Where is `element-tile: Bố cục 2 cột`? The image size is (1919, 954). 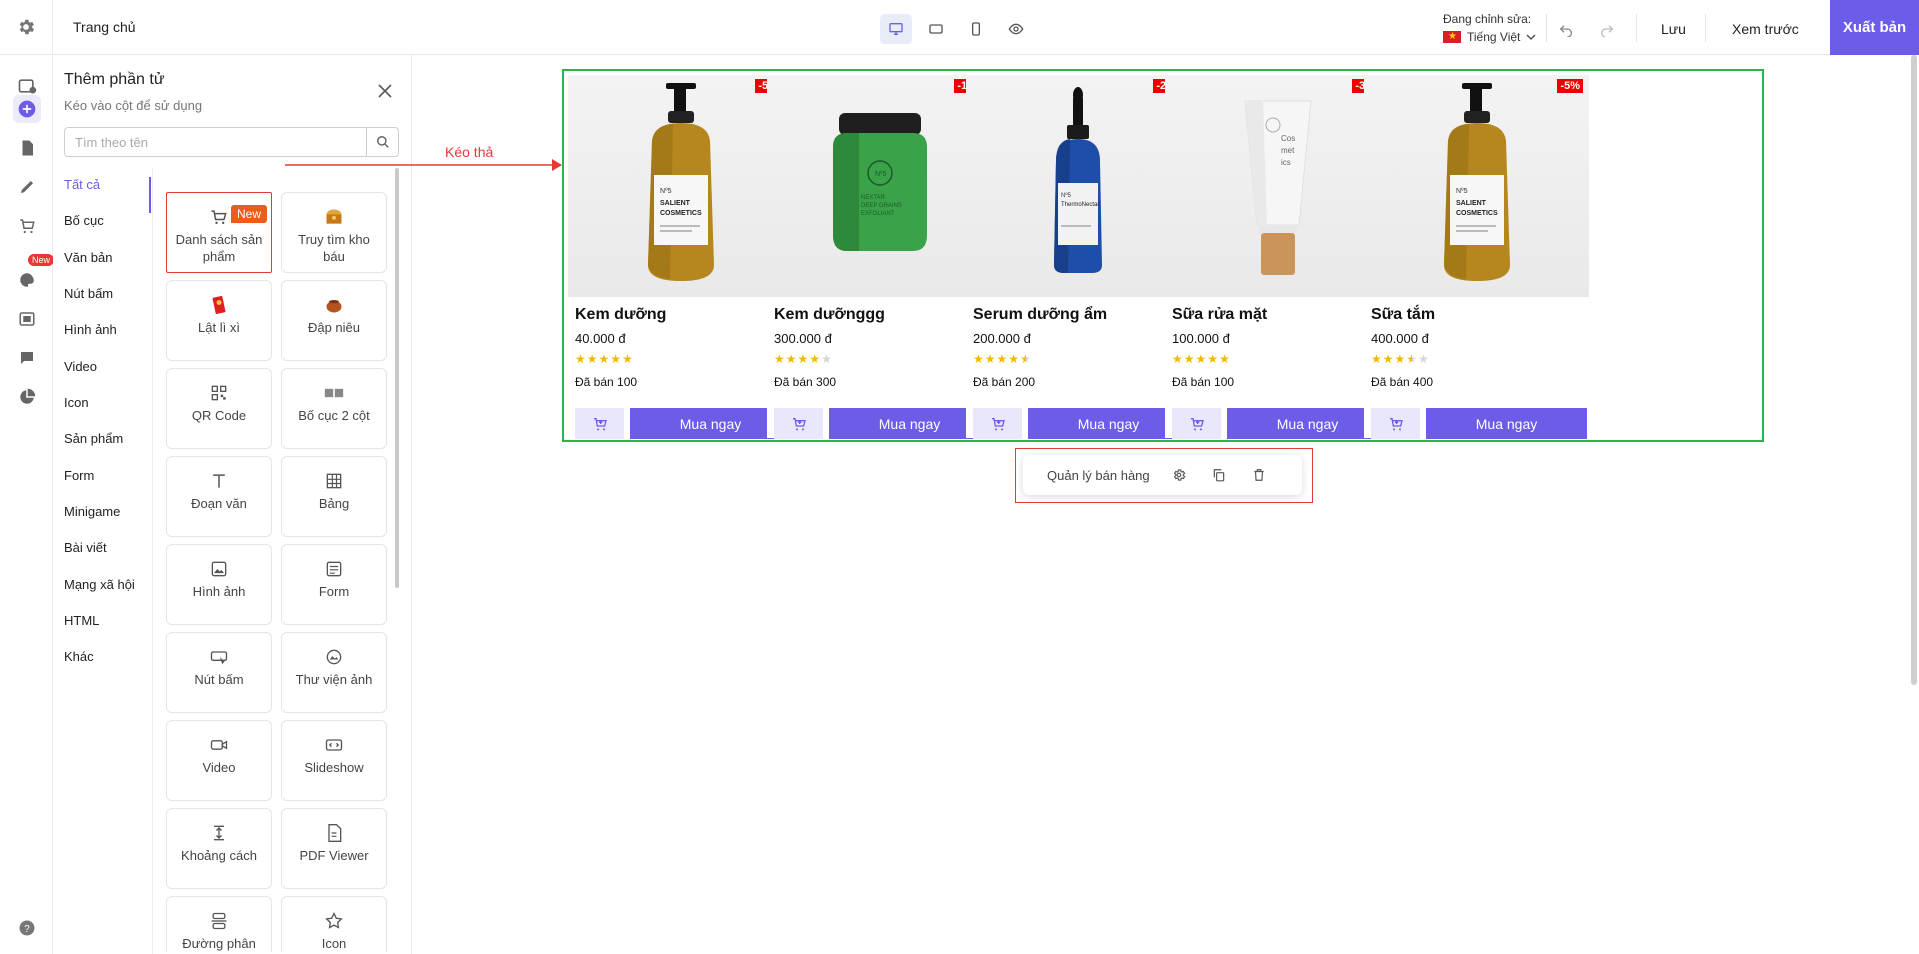 element-tile: Bố cục 2 cột is located at coordinates (334, 408).